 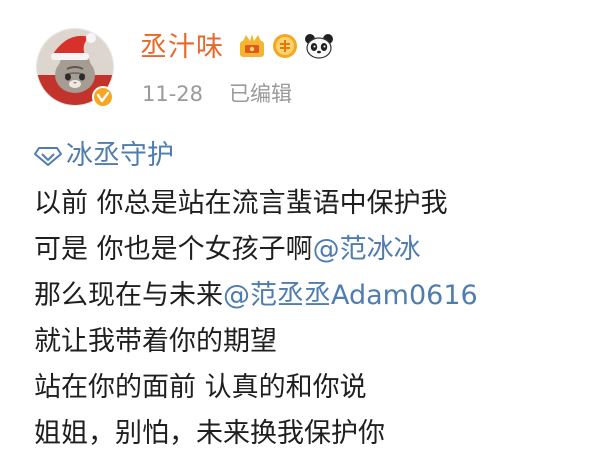 What do you see at coordinates (128, 295) in the screenshot?
I see `content-text: 那么现在与未来` at bounding box center [128, 295].